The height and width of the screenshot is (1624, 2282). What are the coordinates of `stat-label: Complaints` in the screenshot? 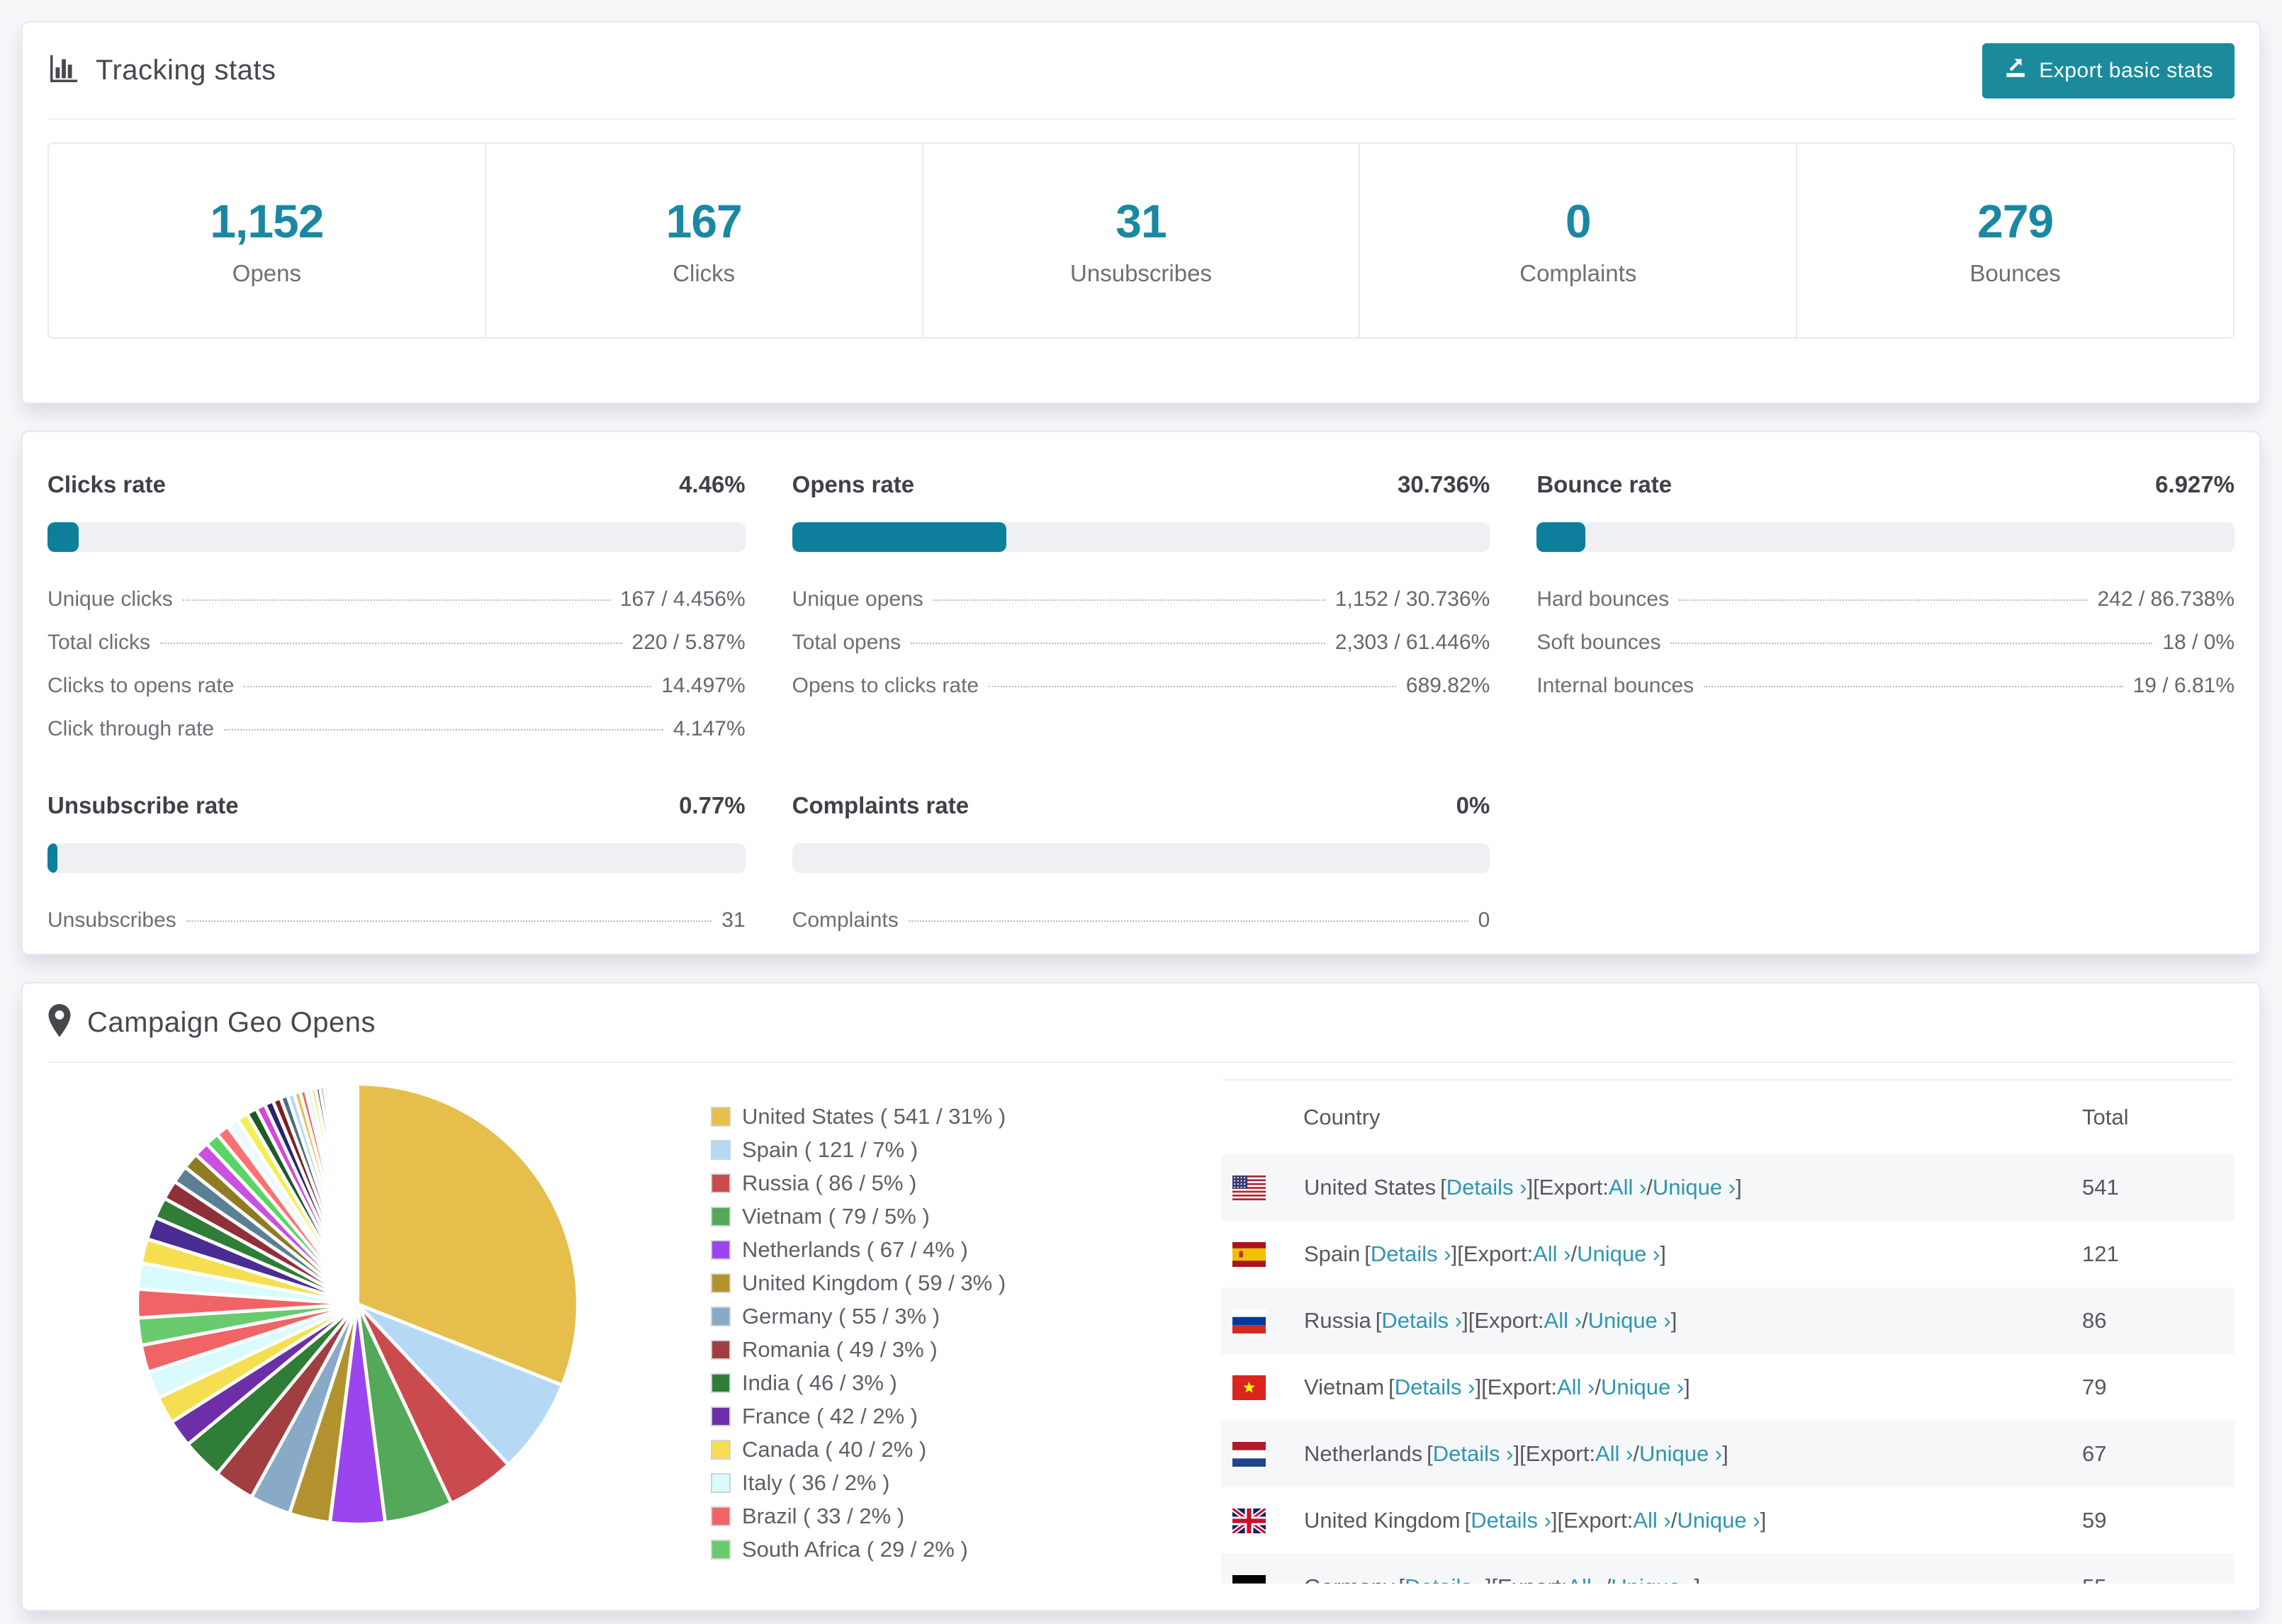 It's located at (1578, 273).